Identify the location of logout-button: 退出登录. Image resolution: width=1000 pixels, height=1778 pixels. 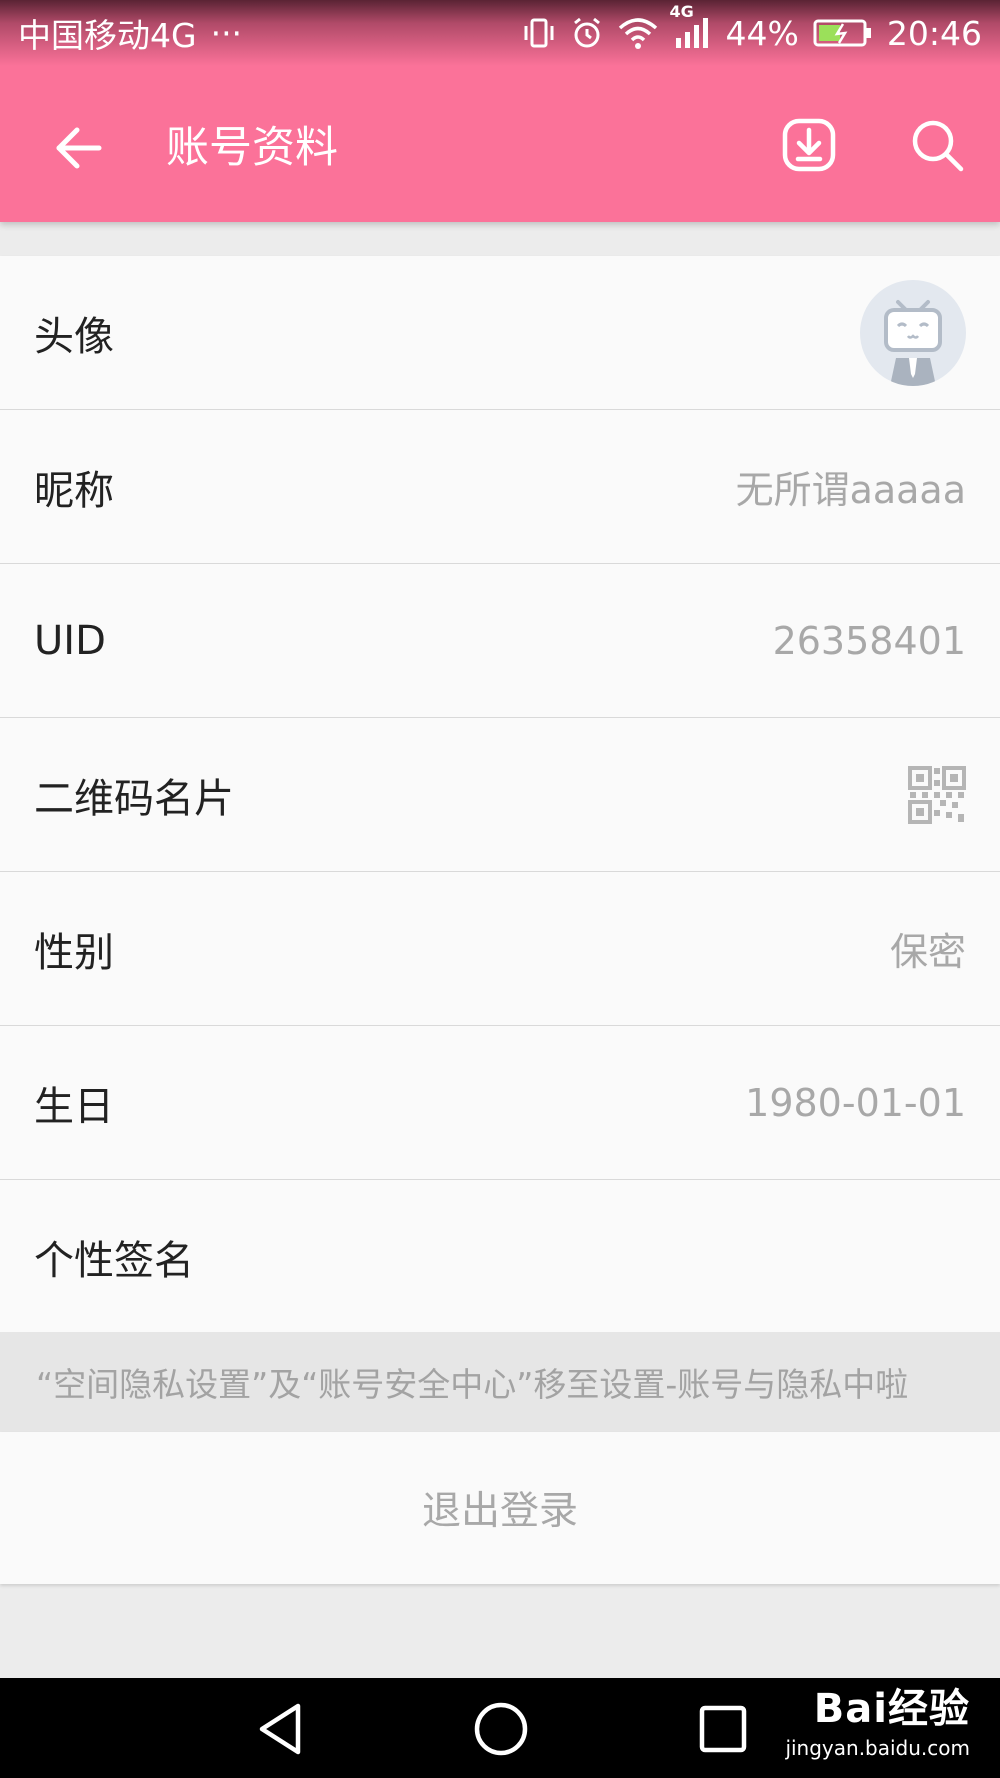
(500, 1508).